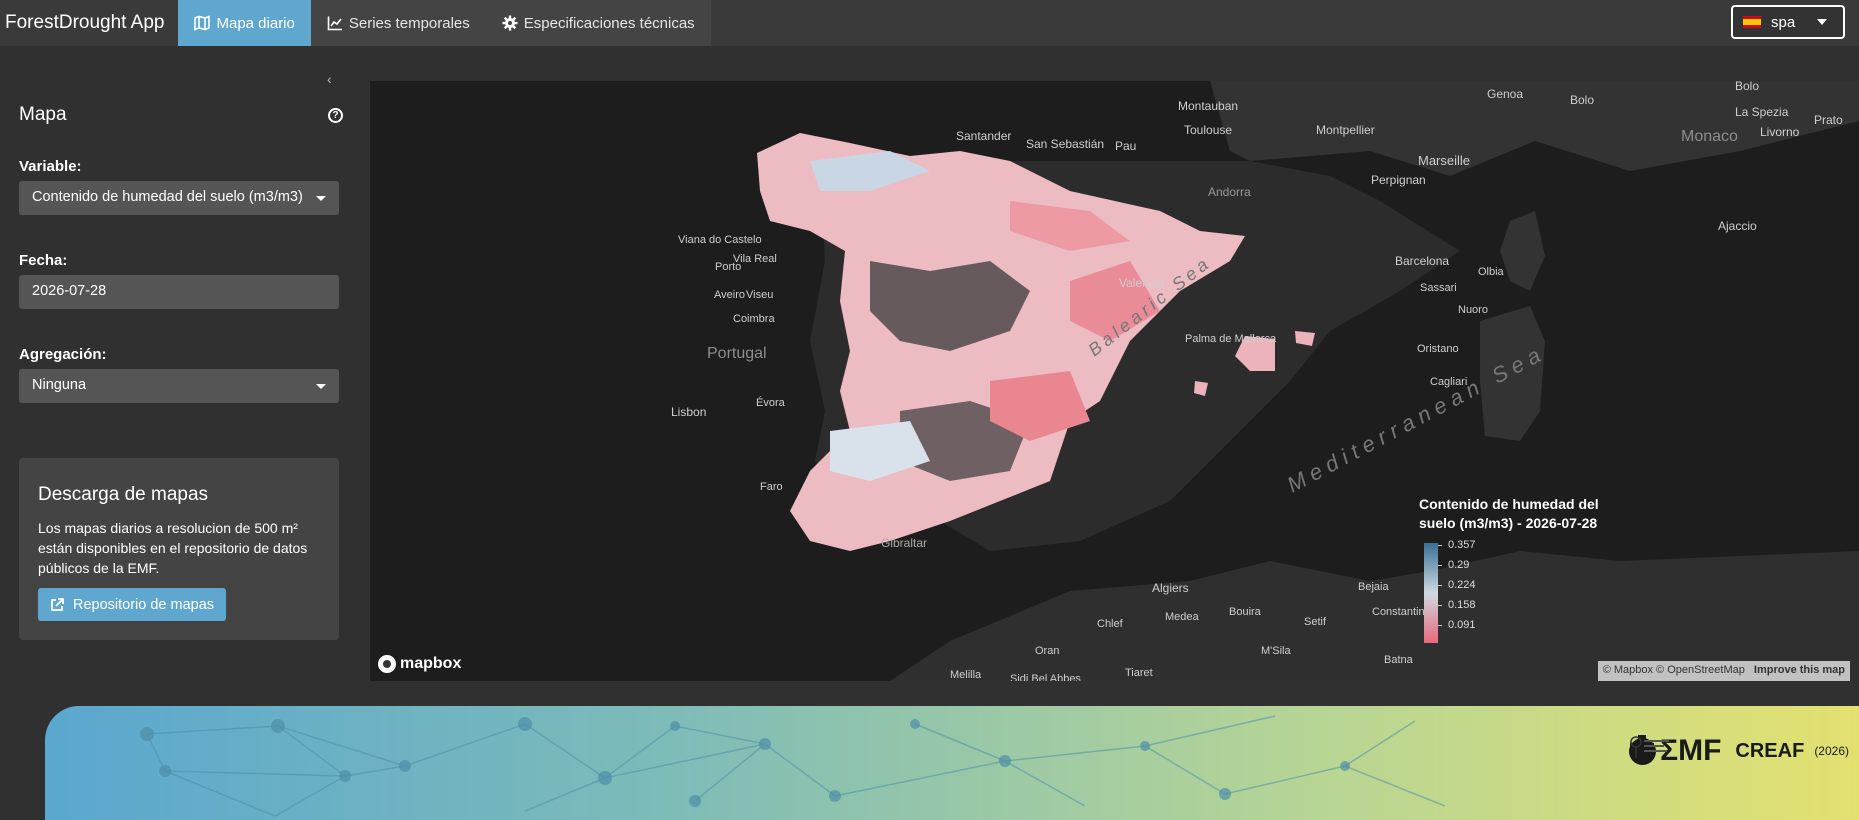  What do you see at coordinates (1139, 673) in the screenshot?
I see `place-label: Tiaret` at bounding box center [1139, 673].